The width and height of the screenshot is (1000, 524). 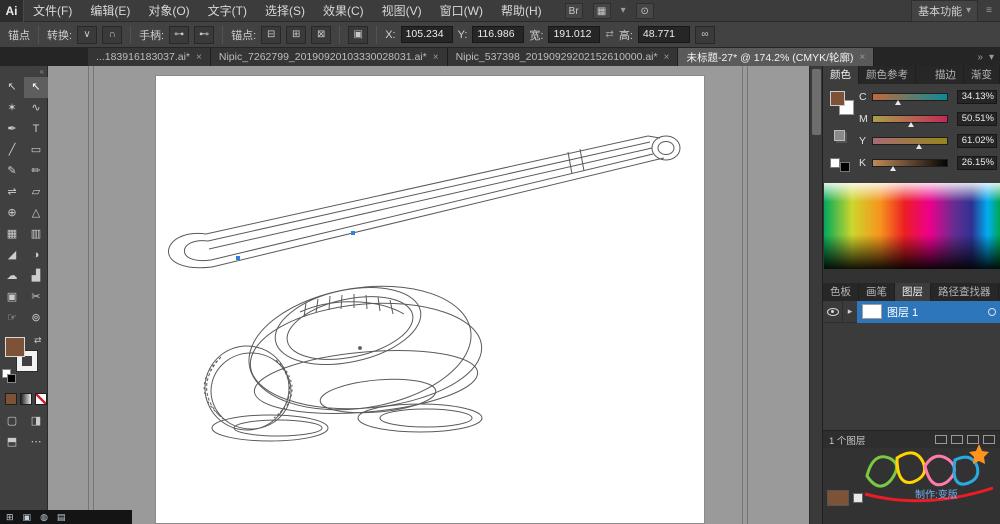 I want to click on symbol-sprayer-tool: ☁, so click(x=12, y=276).